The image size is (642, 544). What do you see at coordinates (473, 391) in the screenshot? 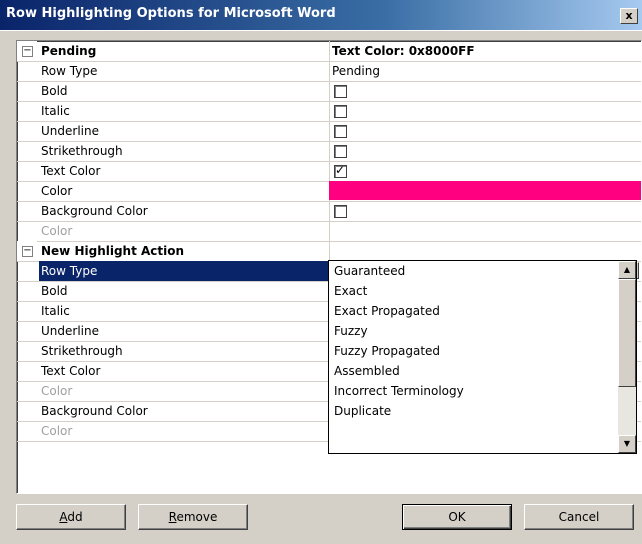
I see `dropdown-option: Incorrect Terminology` at bounding box center [473, 391].